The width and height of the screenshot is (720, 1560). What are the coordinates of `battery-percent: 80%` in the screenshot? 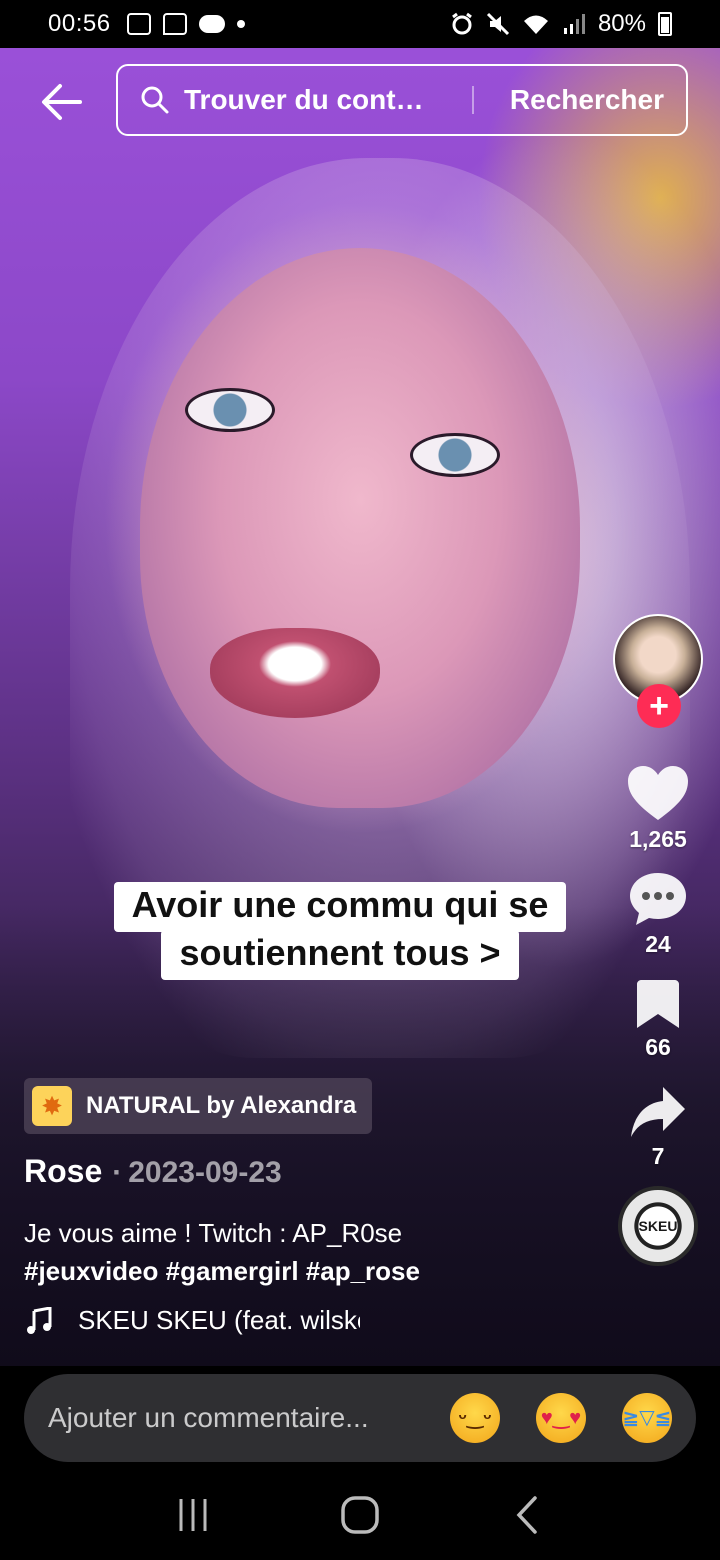 It's located at (621, 23).